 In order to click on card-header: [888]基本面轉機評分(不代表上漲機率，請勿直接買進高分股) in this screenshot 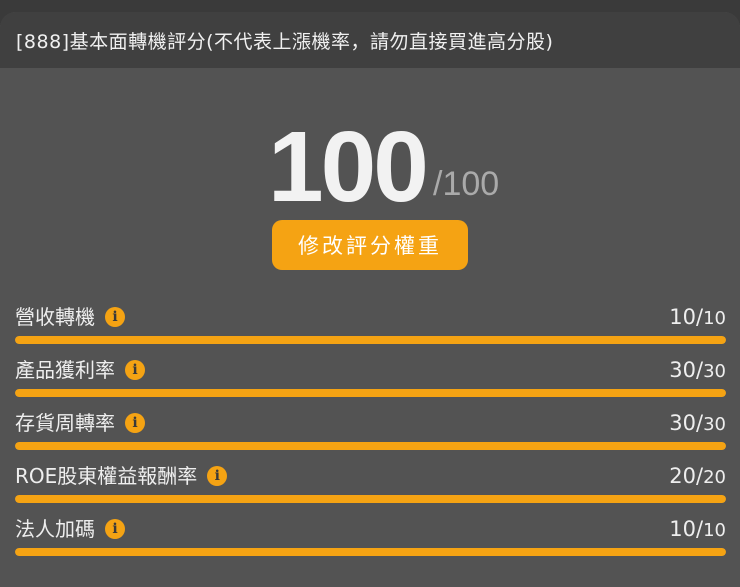, I will do `click(370, 40)`.